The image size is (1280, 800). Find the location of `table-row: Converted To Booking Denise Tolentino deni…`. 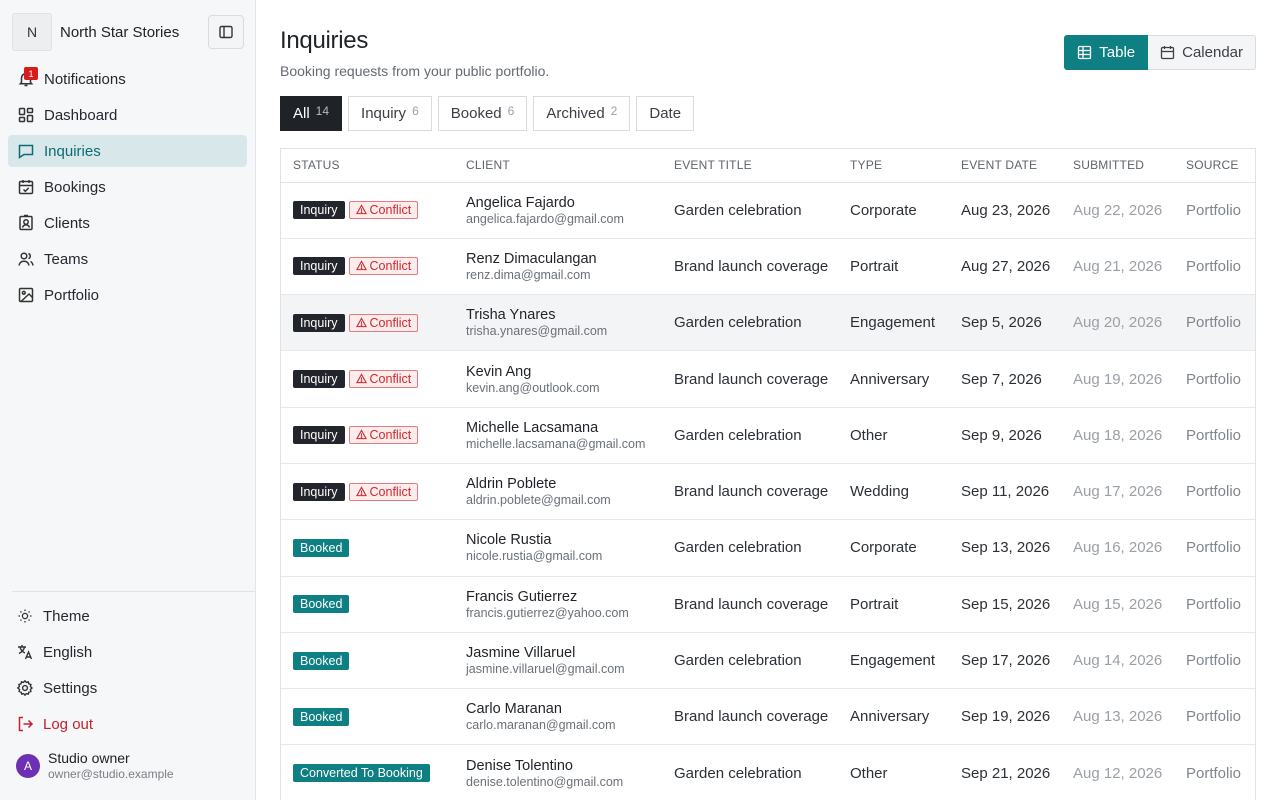

table-row: Converted To Booking Denise Tolentino deni… is located at coordinates (768, 772).